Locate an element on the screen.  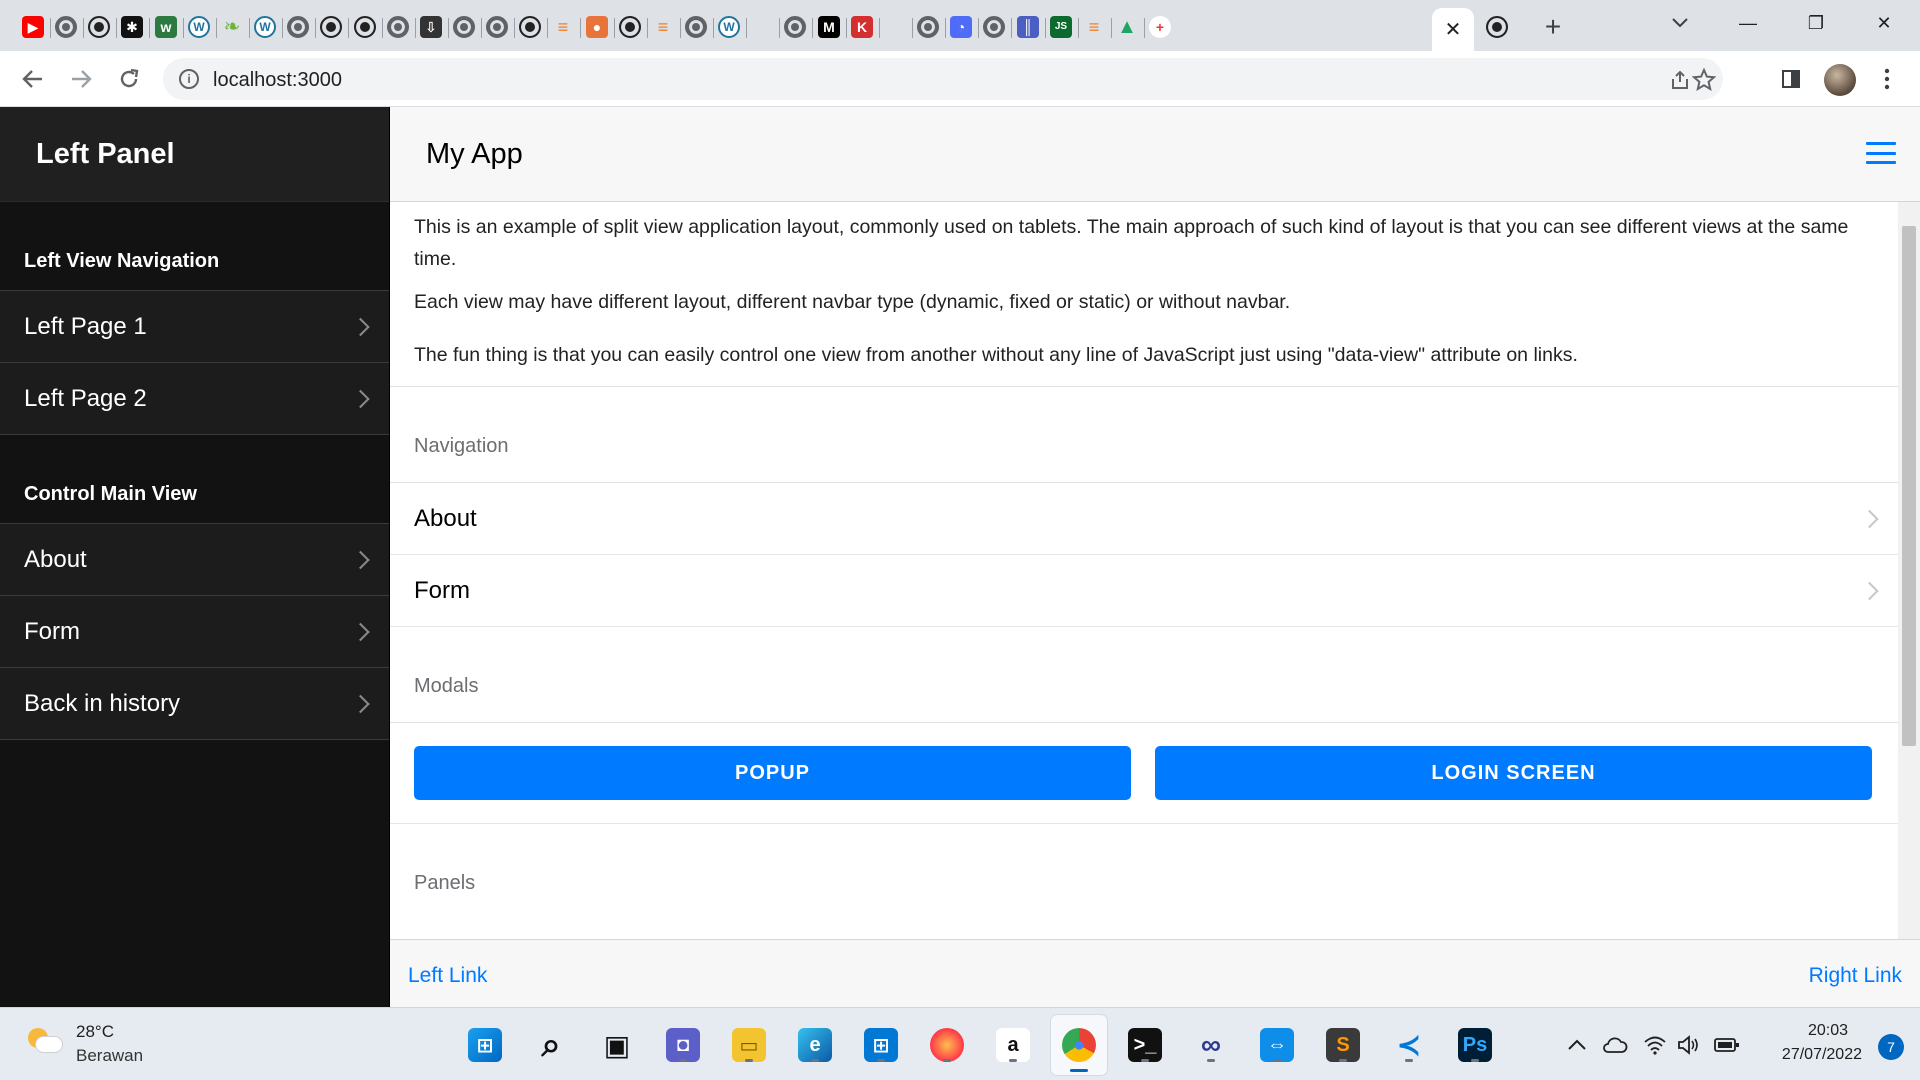
more-menu-icon is located at coordinates (1887, 79).